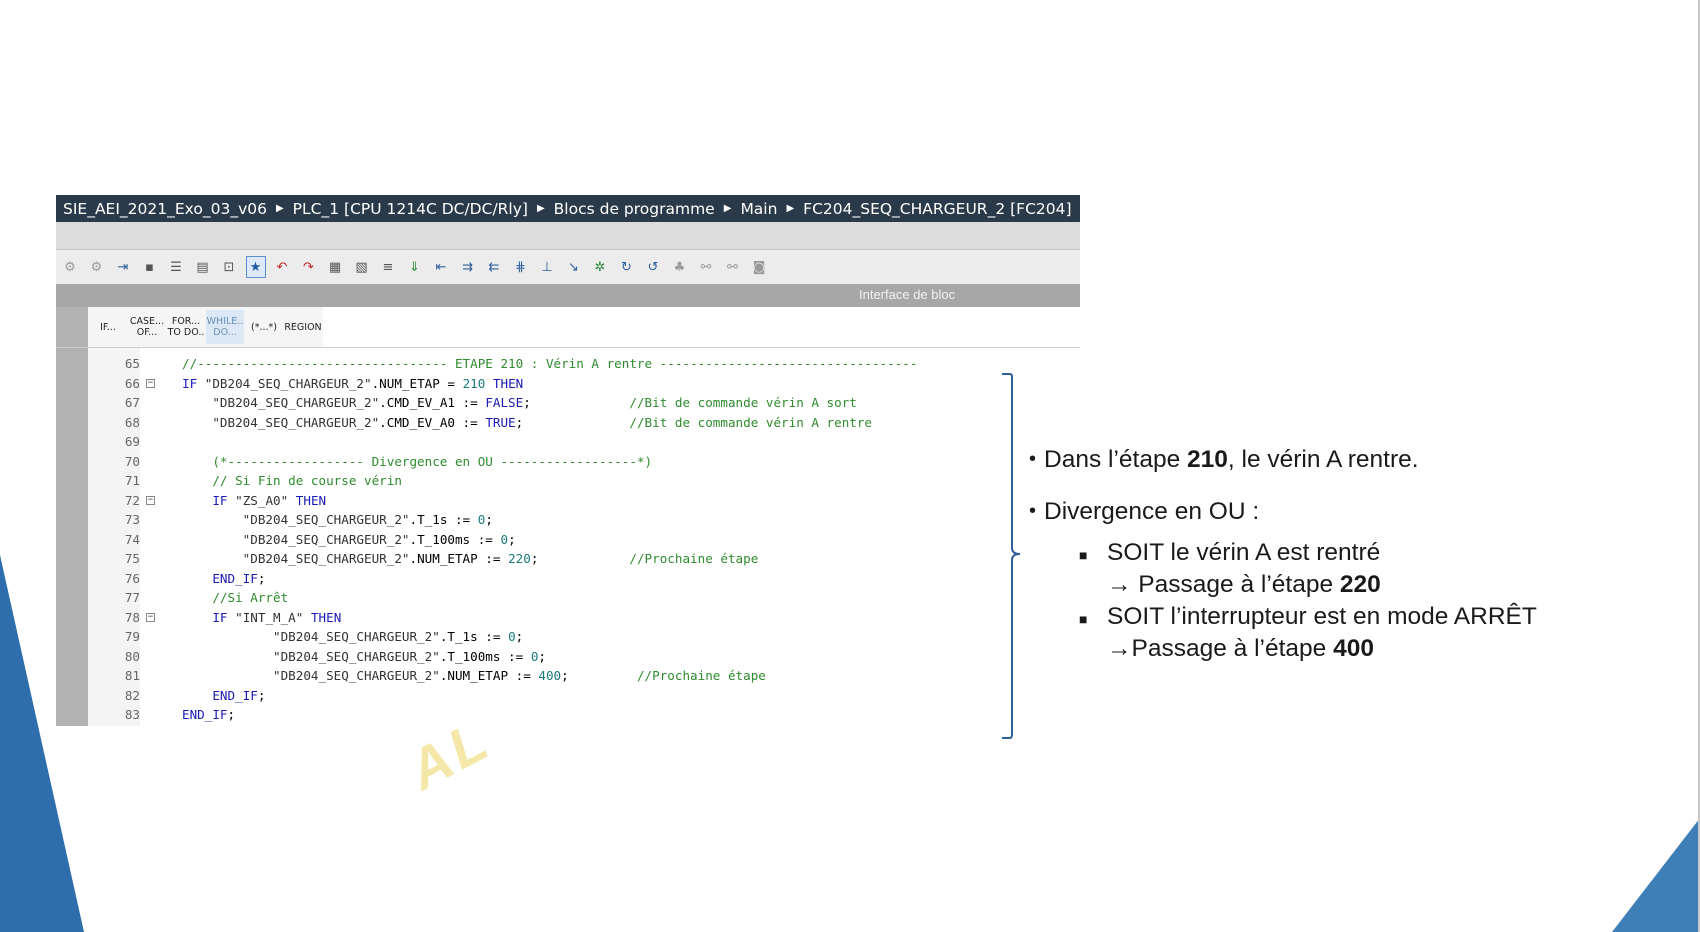 The height and width of the screenshot is (932, 1700). Describe the element at coordinates (132, 539) in the screenshot. I see `line-number: 74` at that location.